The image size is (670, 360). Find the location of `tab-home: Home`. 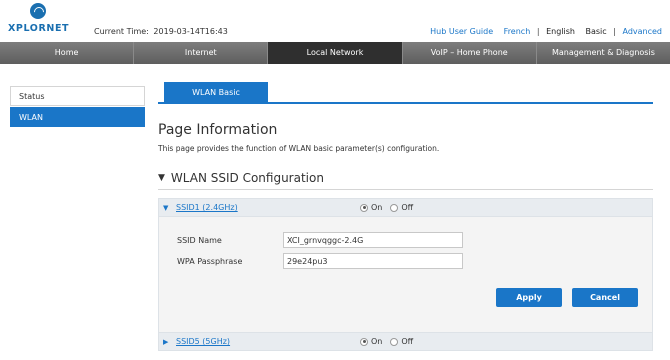

tab-home: Home is located at coordinates (67, 53).